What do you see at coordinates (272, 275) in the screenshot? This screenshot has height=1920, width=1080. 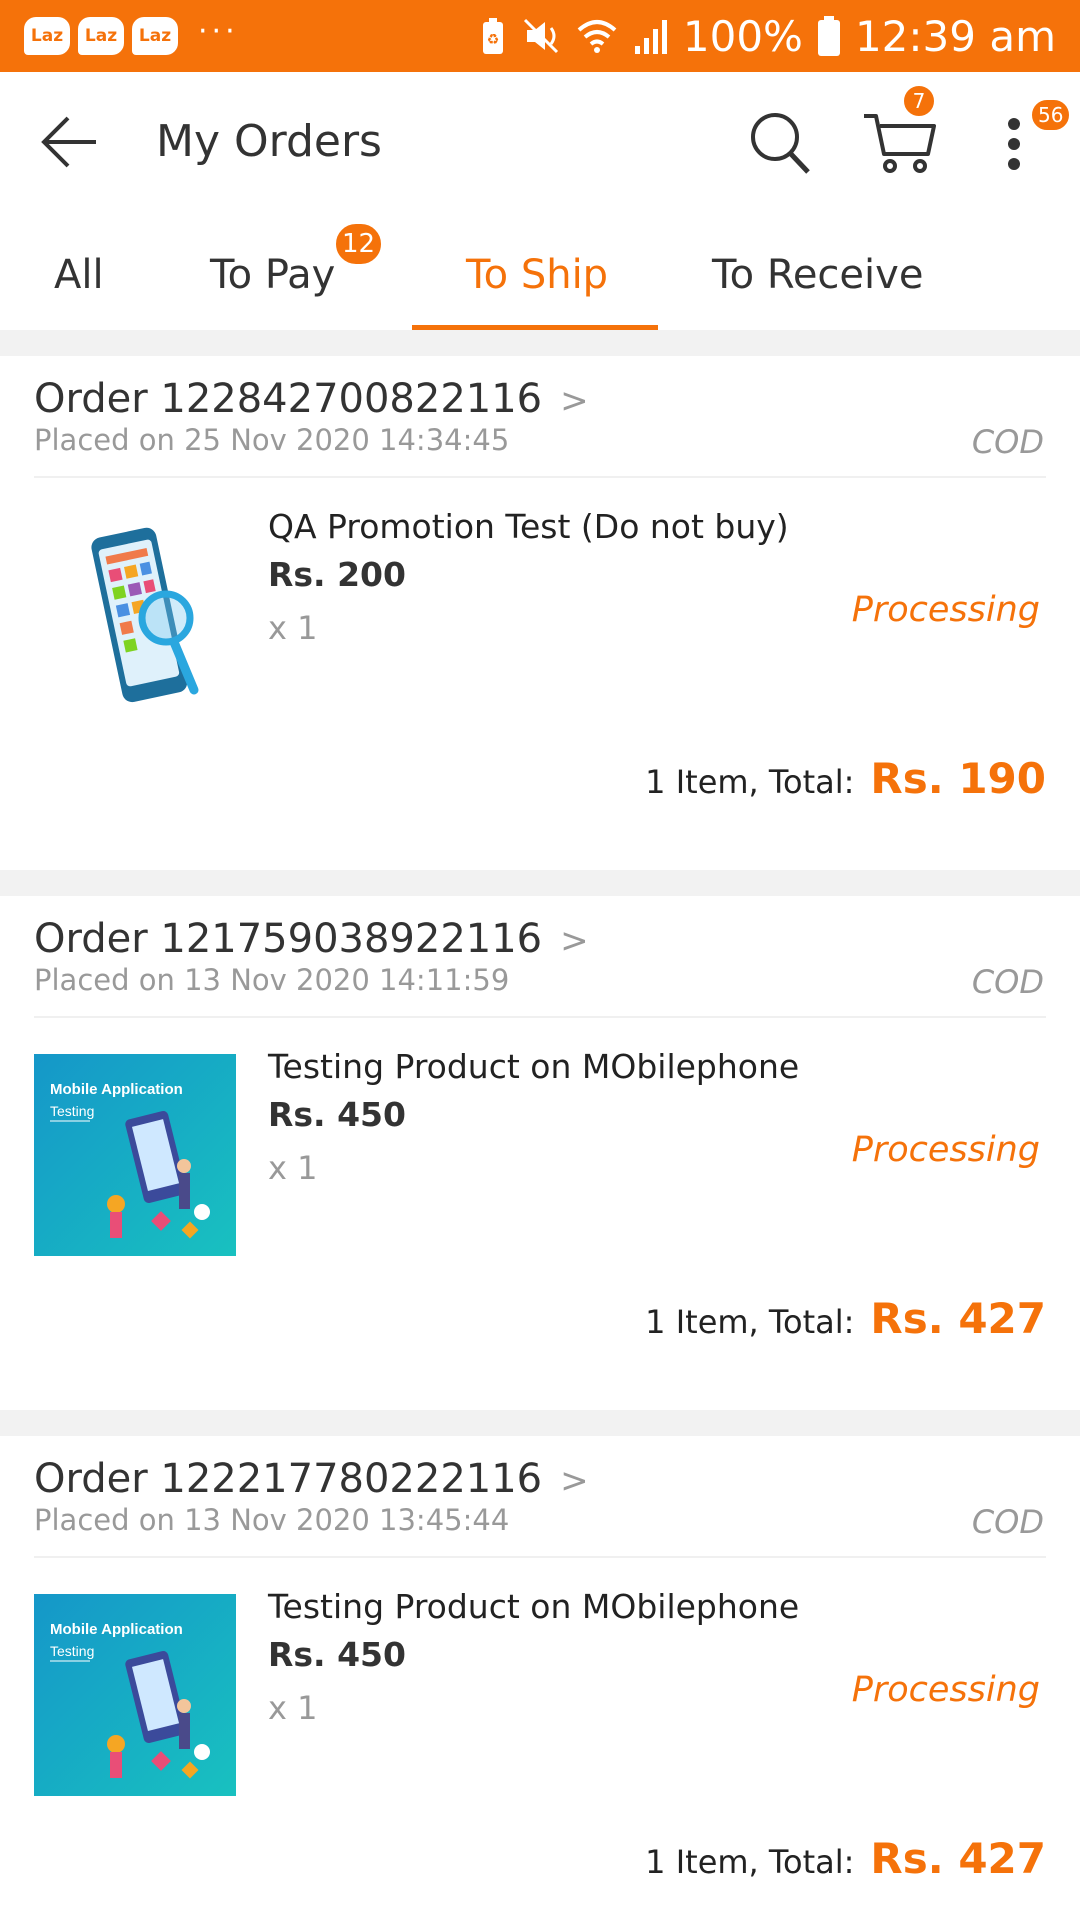 I see `tab-to-pay: To Pay` at bounding box center [272, 275].